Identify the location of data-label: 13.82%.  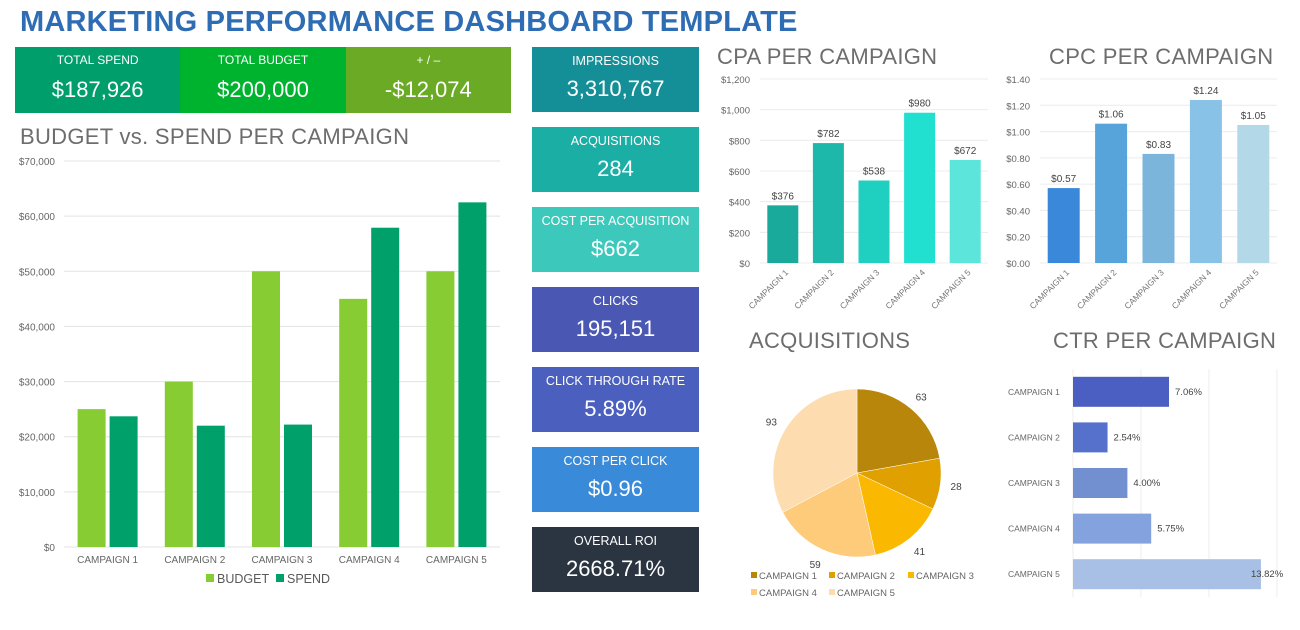
(1267, 574).